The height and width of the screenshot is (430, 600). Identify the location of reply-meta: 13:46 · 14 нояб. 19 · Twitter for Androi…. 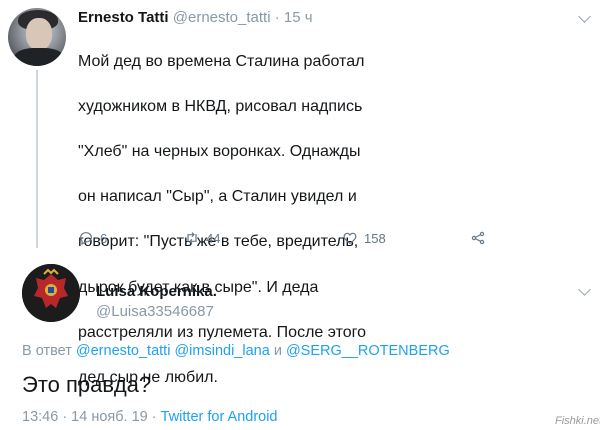
(150, 417).